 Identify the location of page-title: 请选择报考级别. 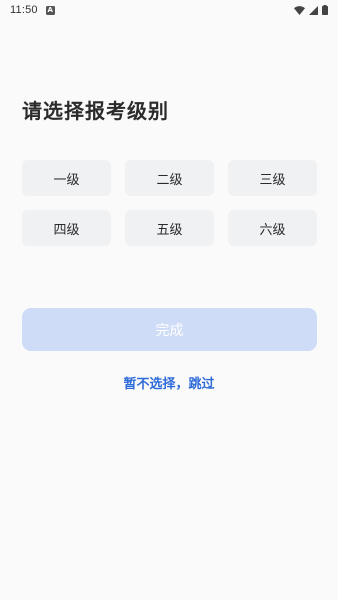
(95, 111).